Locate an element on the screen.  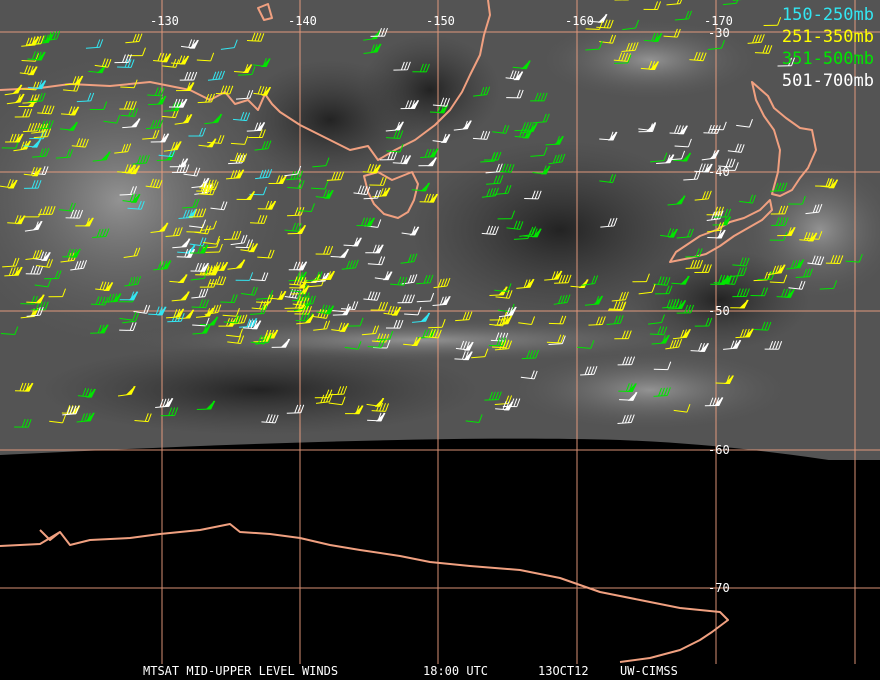
legend-item-150-250: 150-250mb is located at coordinates (827, 15).